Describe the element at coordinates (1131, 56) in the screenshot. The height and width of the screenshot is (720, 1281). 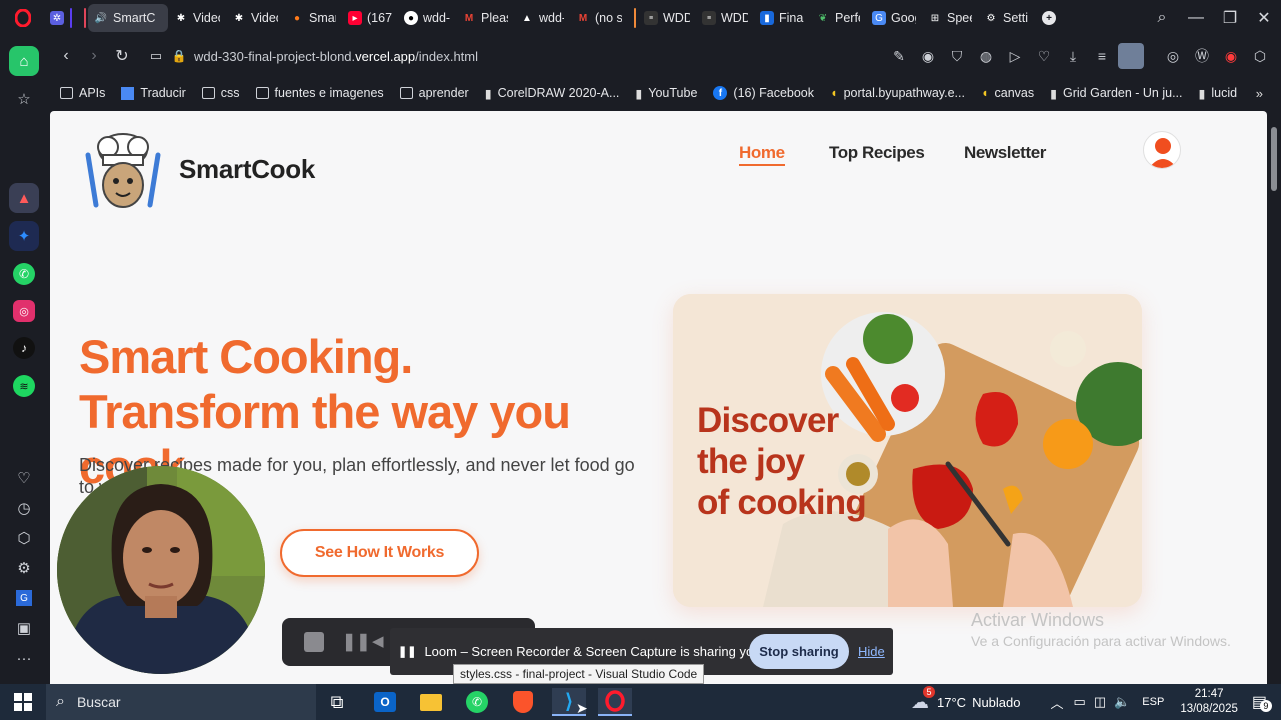
I see `profile-avatar` at that location.